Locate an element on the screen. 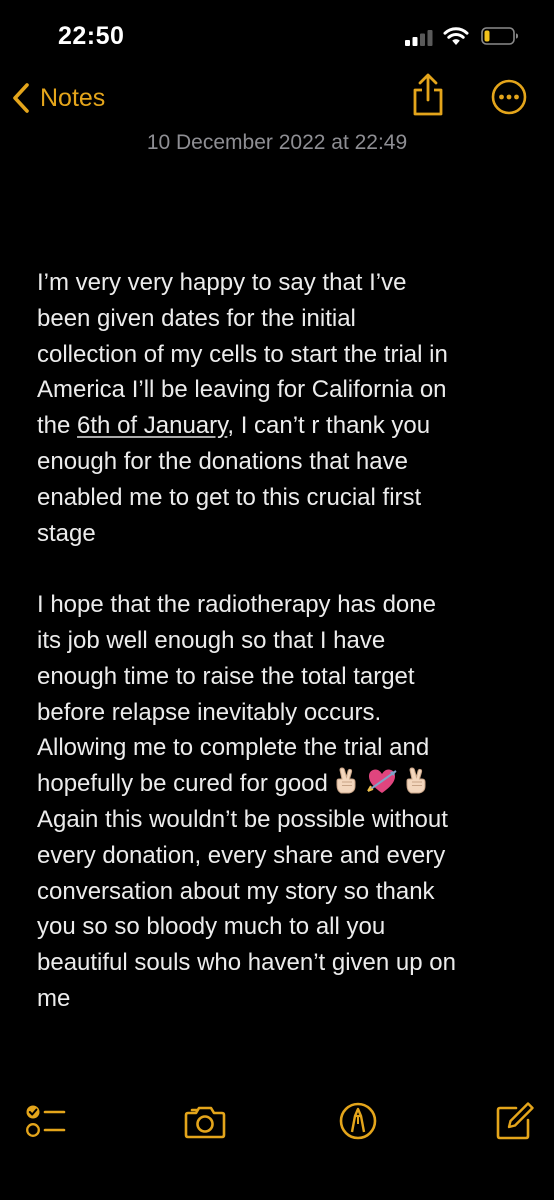  note-line: conversation about my story so thank is located at coordinates (236, 891).